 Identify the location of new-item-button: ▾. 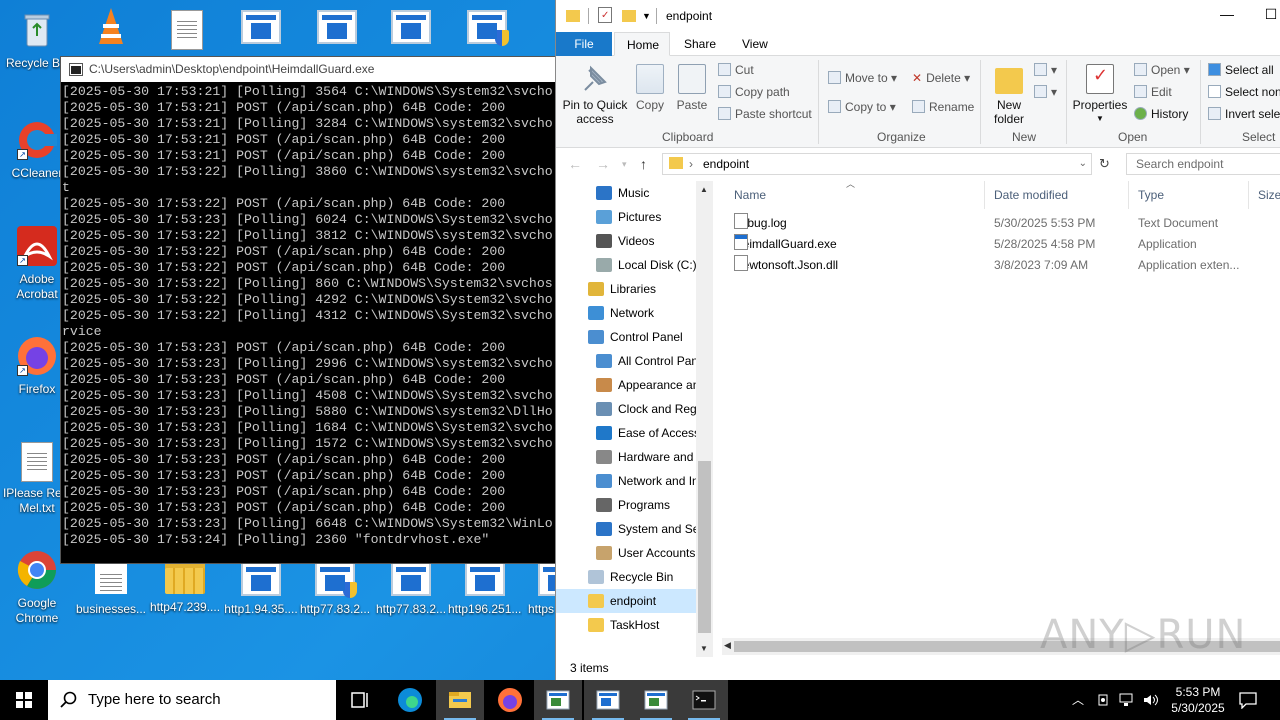
(1045, 70).